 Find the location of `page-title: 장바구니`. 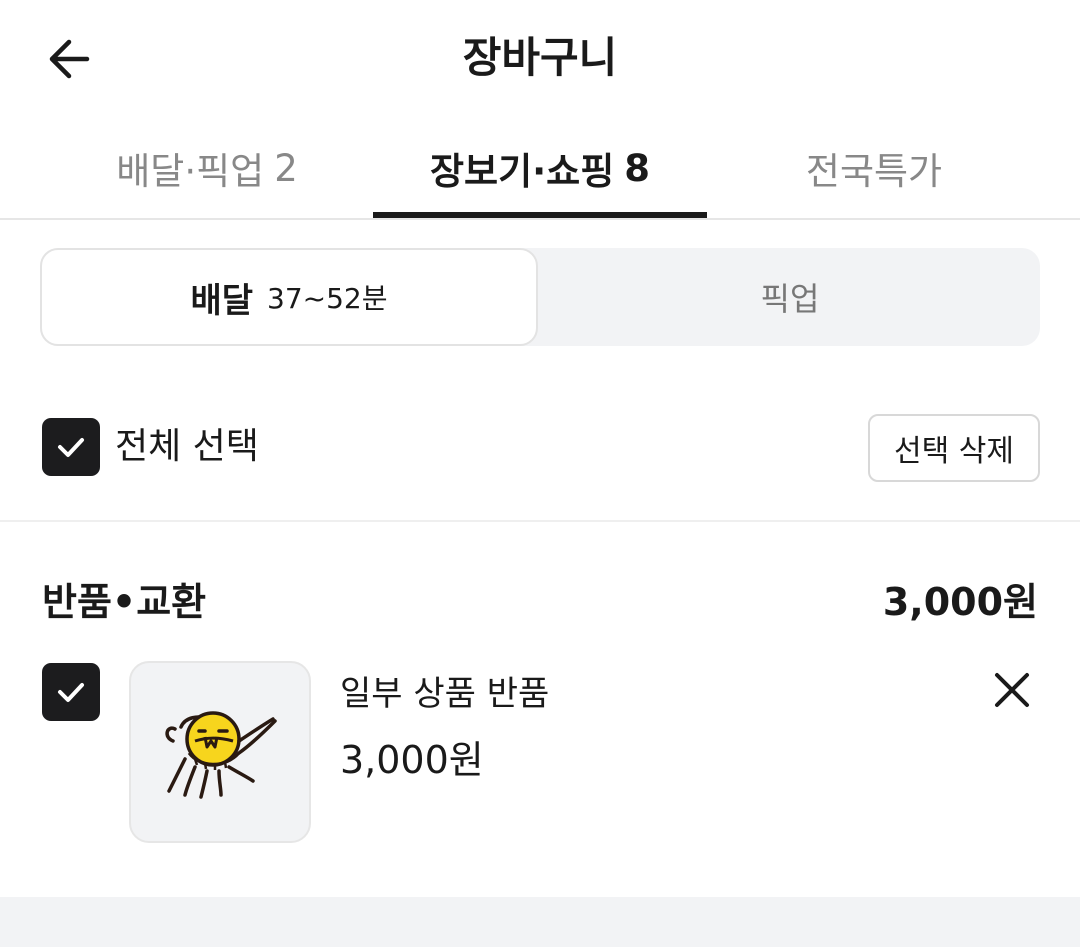

page-title: 장바구니 is located at coordinates (540, 57).